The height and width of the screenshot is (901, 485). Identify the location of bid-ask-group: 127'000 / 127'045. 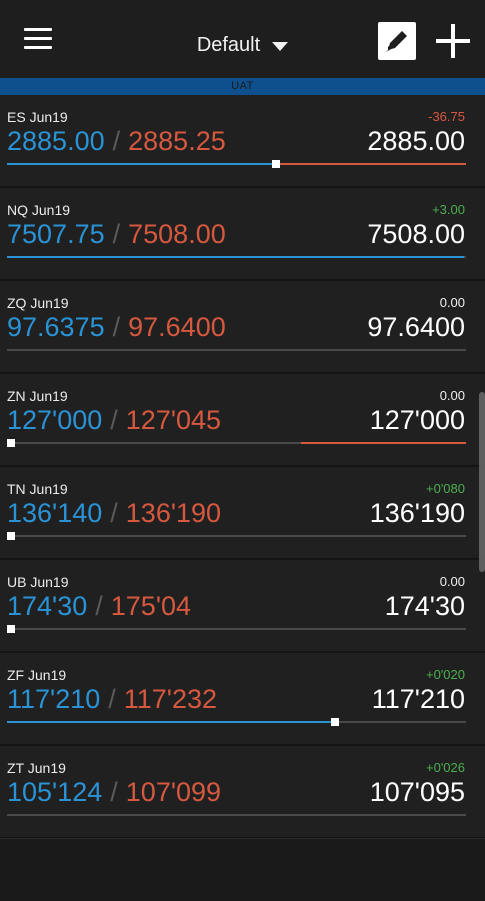
(114, 420).